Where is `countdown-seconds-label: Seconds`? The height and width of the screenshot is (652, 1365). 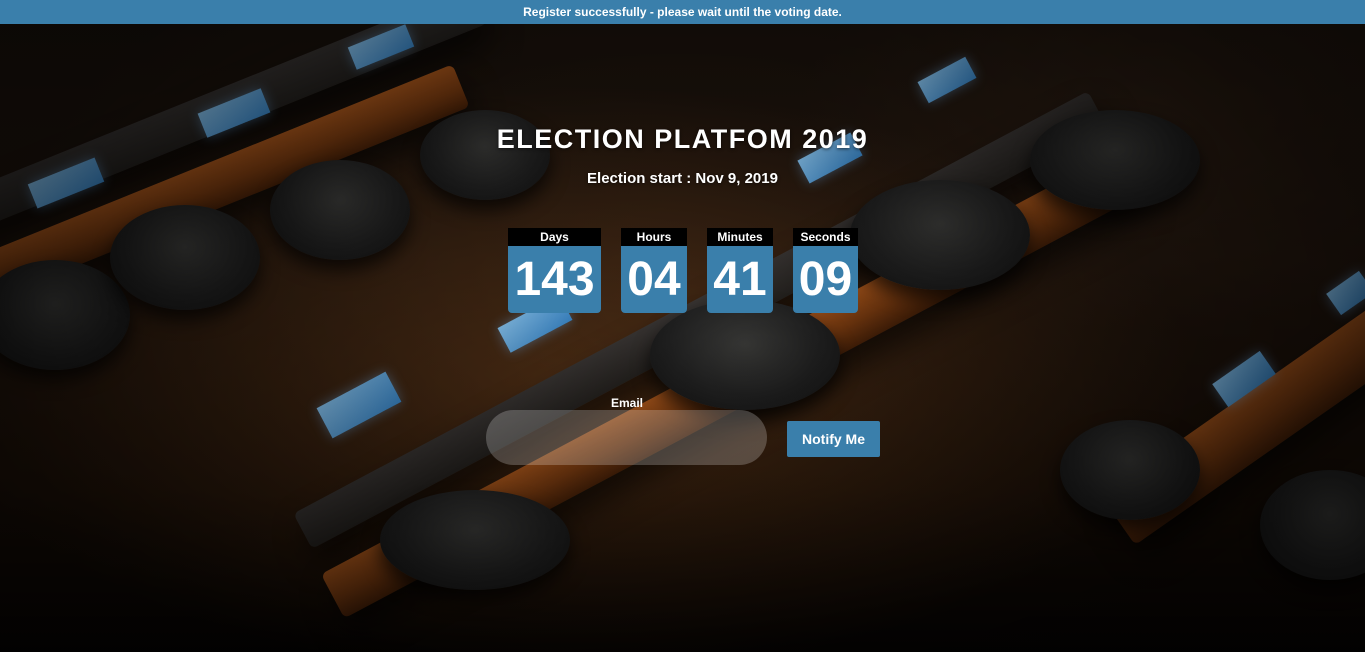
countdown-seconds-label: Seconds is located at coordinates (825, 237).